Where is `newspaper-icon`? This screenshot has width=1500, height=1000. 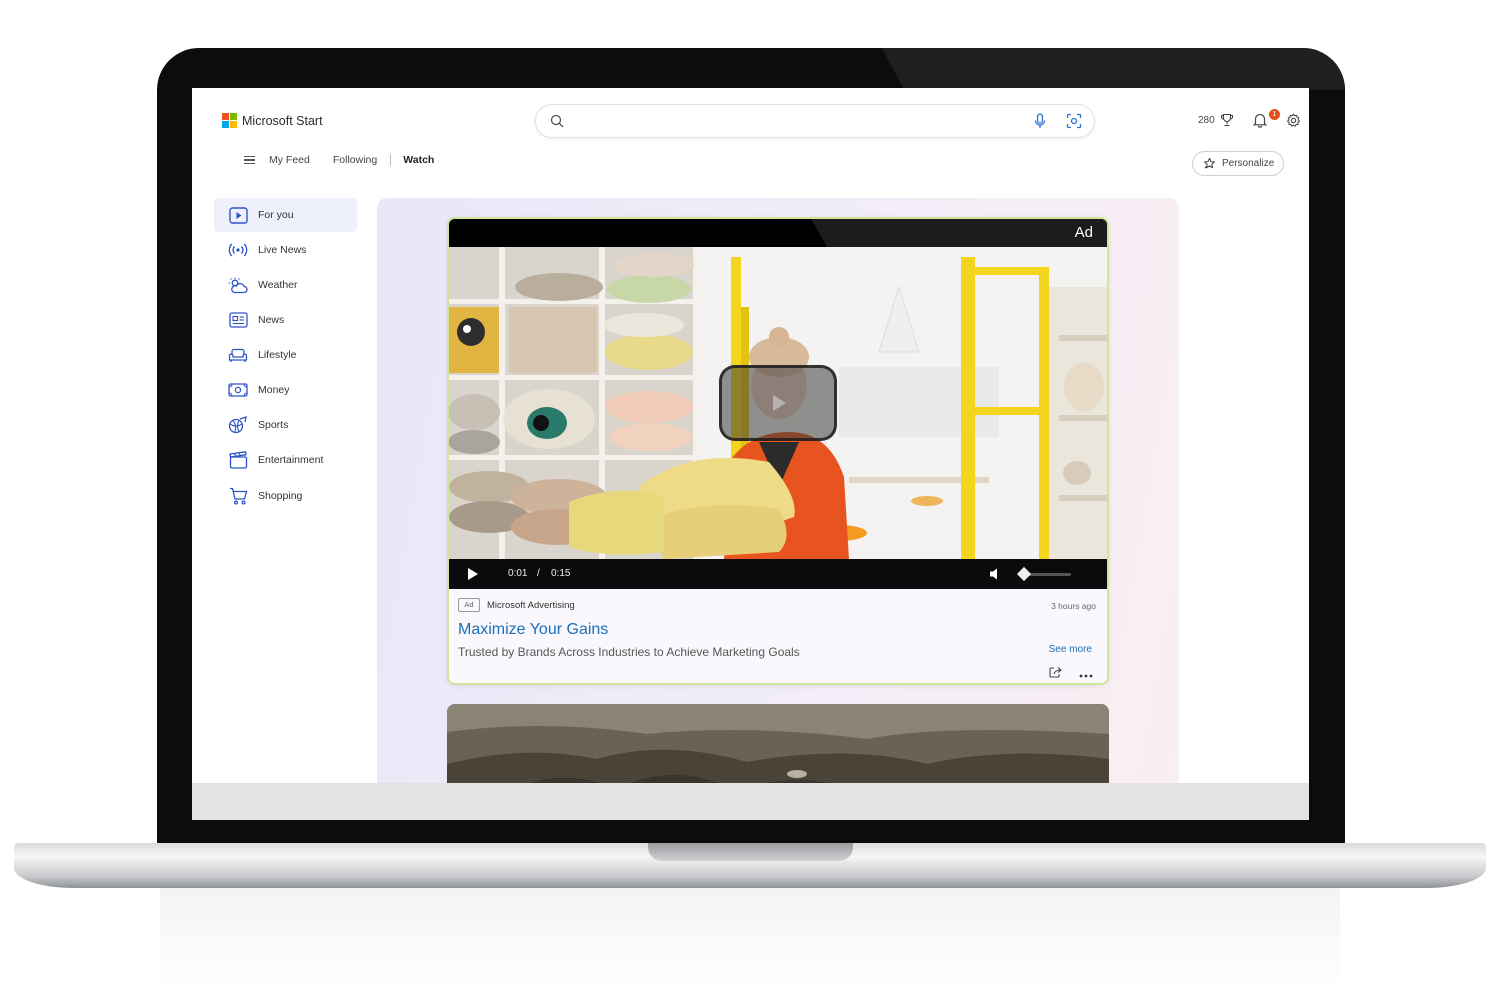 newspaper-icon is located at coordinates (238, 320).